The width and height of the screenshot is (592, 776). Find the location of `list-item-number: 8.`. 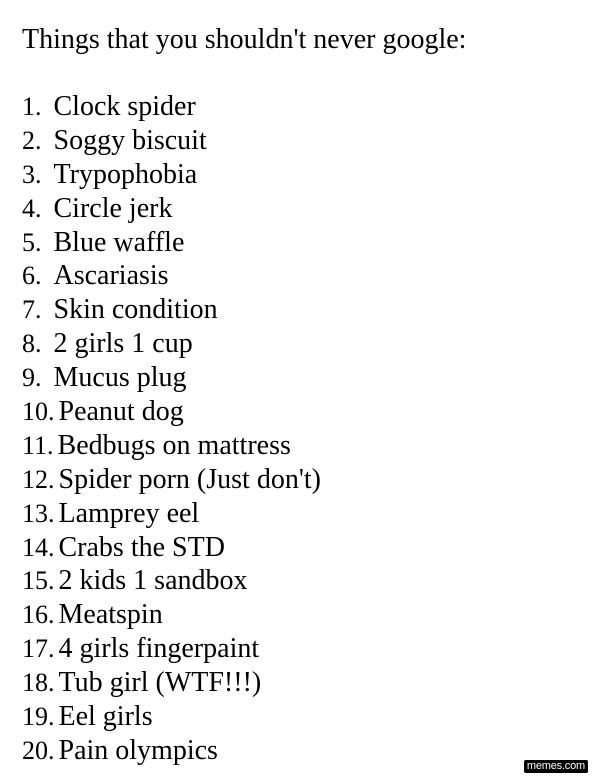

list-item-number: 8. is located at coordinates (32, 344).